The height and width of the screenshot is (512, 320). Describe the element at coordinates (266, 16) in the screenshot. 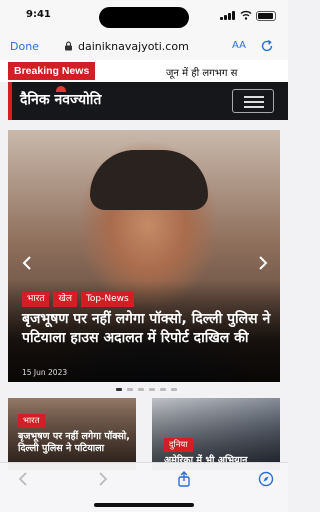

I see `battery-icon` at that location.